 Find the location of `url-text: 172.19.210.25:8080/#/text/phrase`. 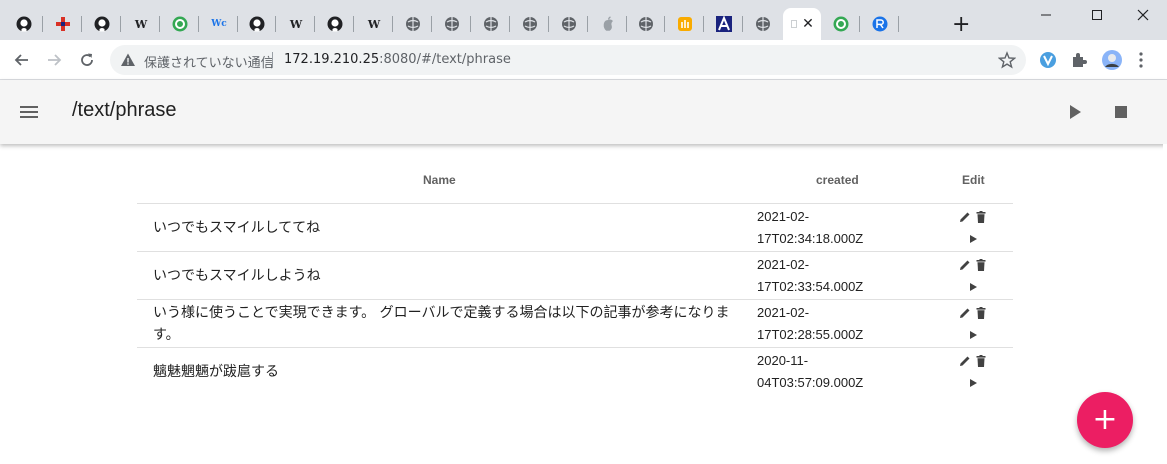

url-text: 172.19.210.25:8080/#/text/phrase is located at coordinates (397, 59).